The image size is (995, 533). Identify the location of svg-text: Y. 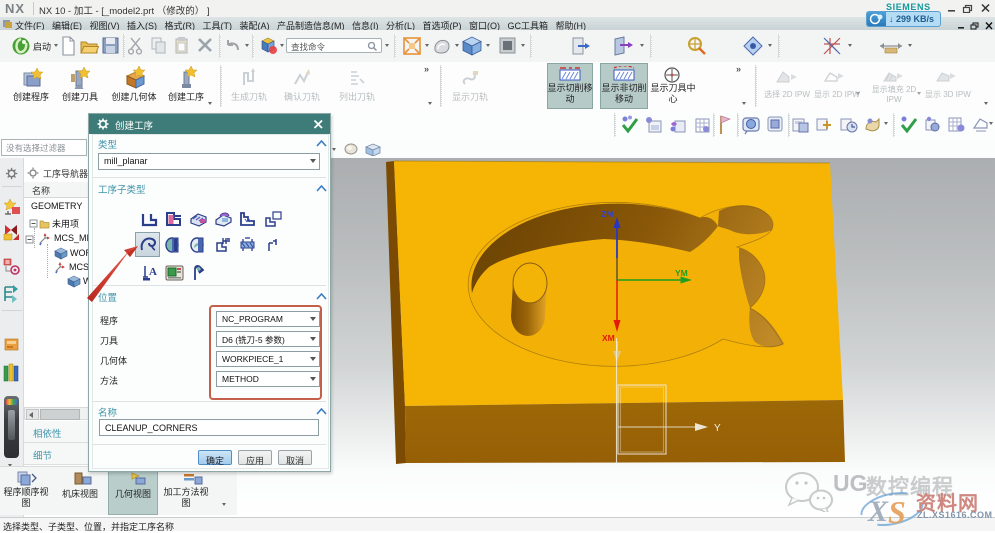
(717, 428).